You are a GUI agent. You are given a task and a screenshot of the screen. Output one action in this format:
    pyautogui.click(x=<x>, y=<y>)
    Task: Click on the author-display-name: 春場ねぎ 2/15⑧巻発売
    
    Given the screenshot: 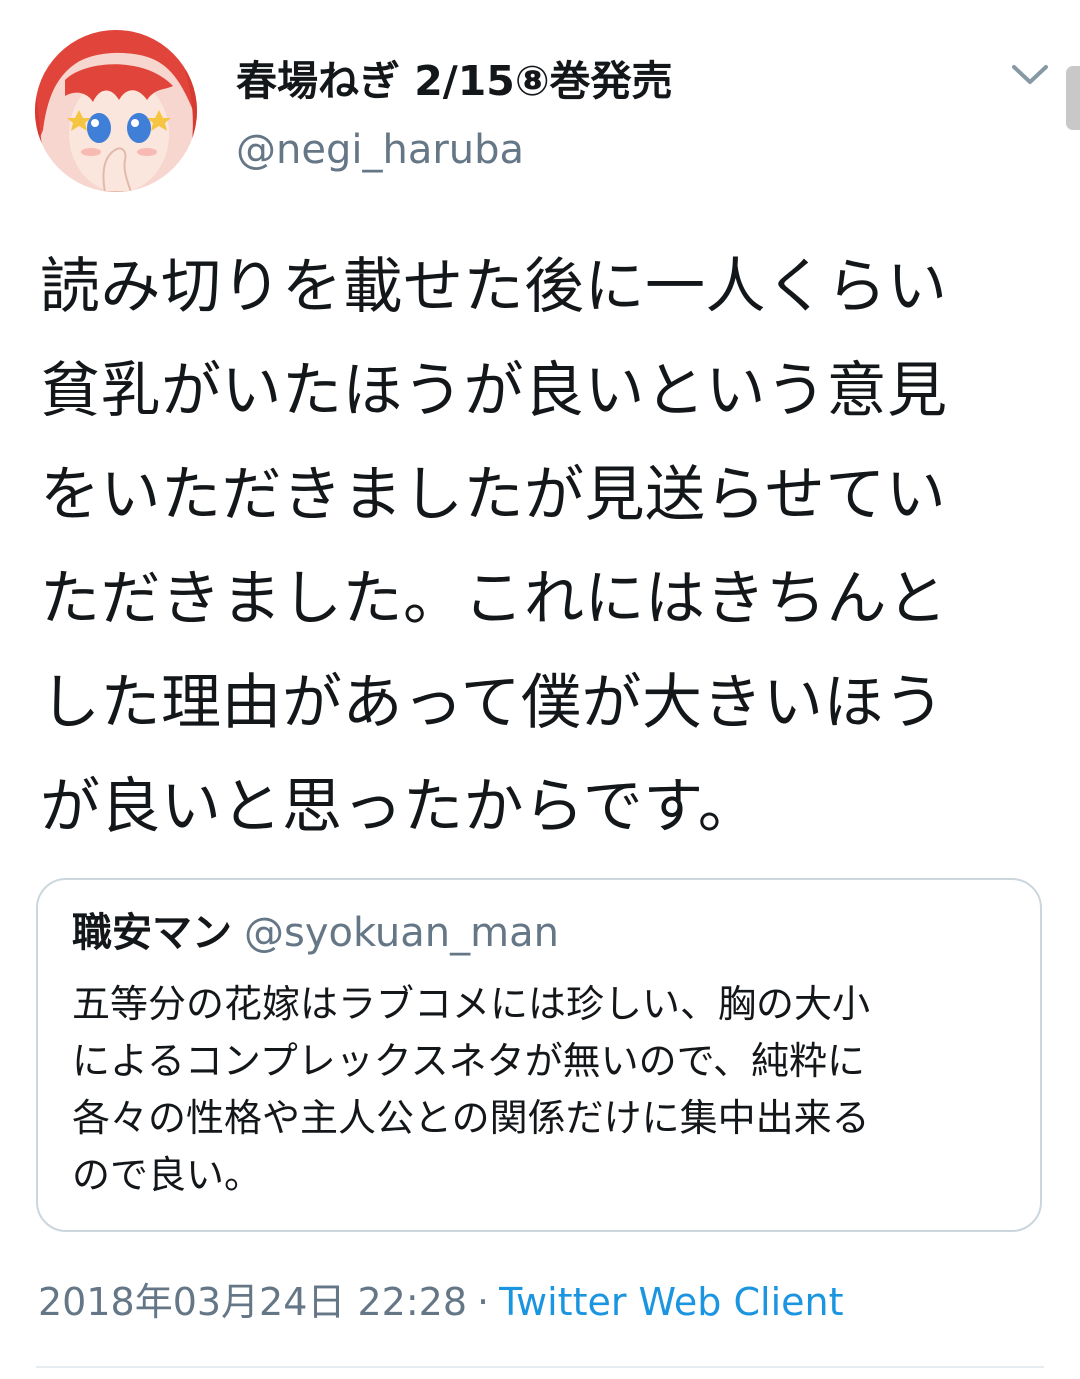 What is the action you would take?
    pyautogui.click(x=454, y=81)
    